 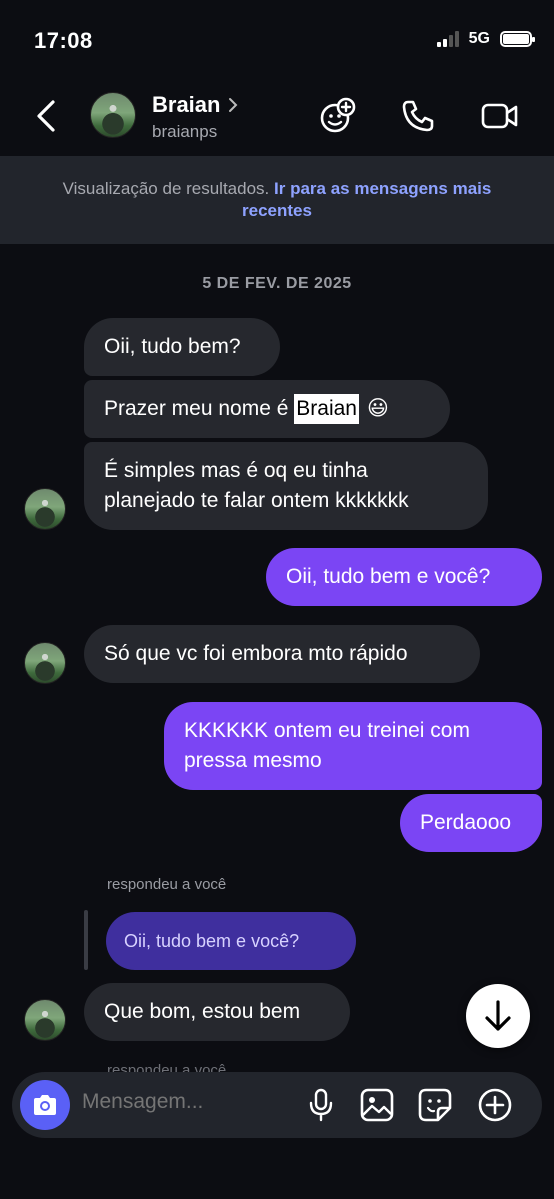 I want to click on message-text: Só que vc foi embora mto rápido, so click(x=256, y=653).